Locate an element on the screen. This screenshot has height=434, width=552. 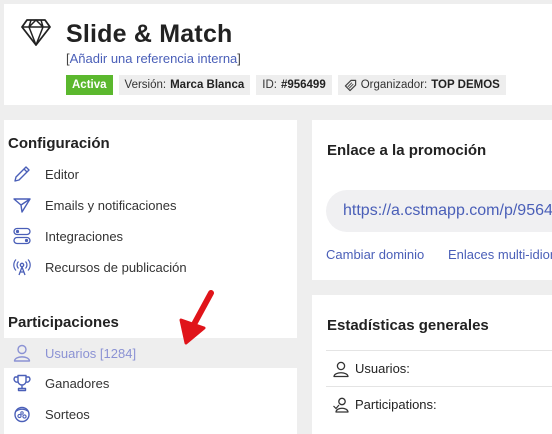
menu-item-label: Recursos de publicación is located at coordinates (116, 267).